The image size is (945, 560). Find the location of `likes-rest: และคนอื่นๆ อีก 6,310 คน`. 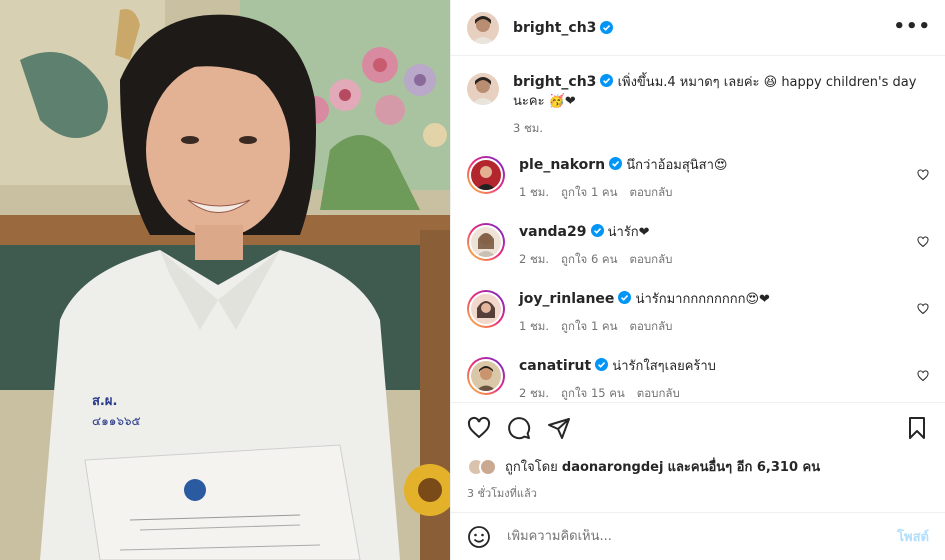

likes-rest: และคนอื่นๆ อีก 6,310 คน is located at coordinates (744, 467).